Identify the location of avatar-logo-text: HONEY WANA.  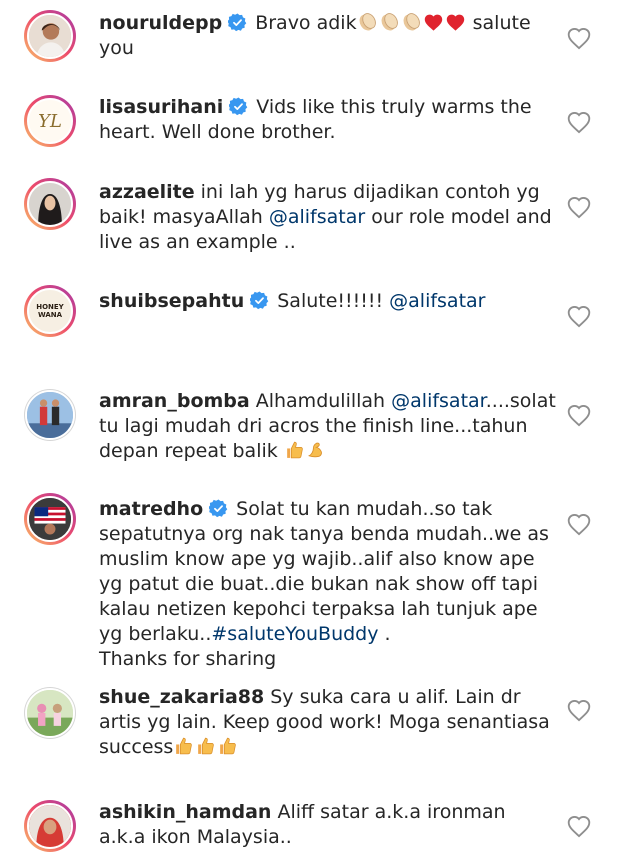
(50, 311).